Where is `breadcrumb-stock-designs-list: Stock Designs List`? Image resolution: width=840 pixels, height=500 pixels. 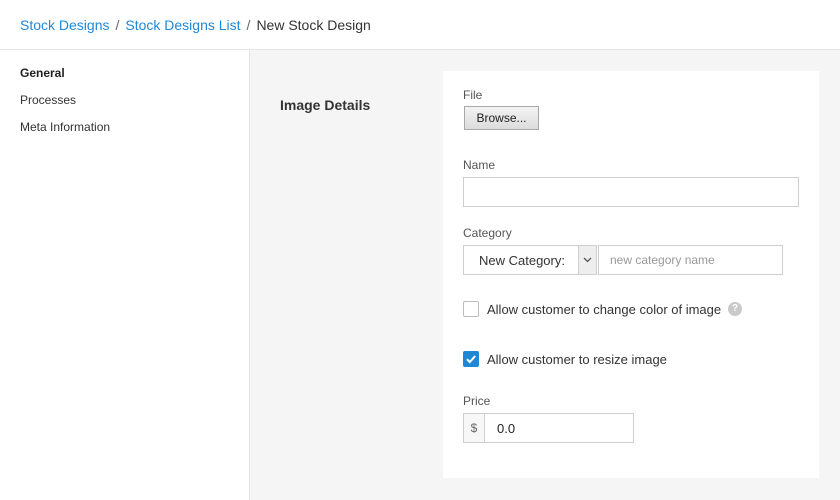 breadcrumb-stock-designs-list: Stock Designs List is located at coordinates (182, 25).